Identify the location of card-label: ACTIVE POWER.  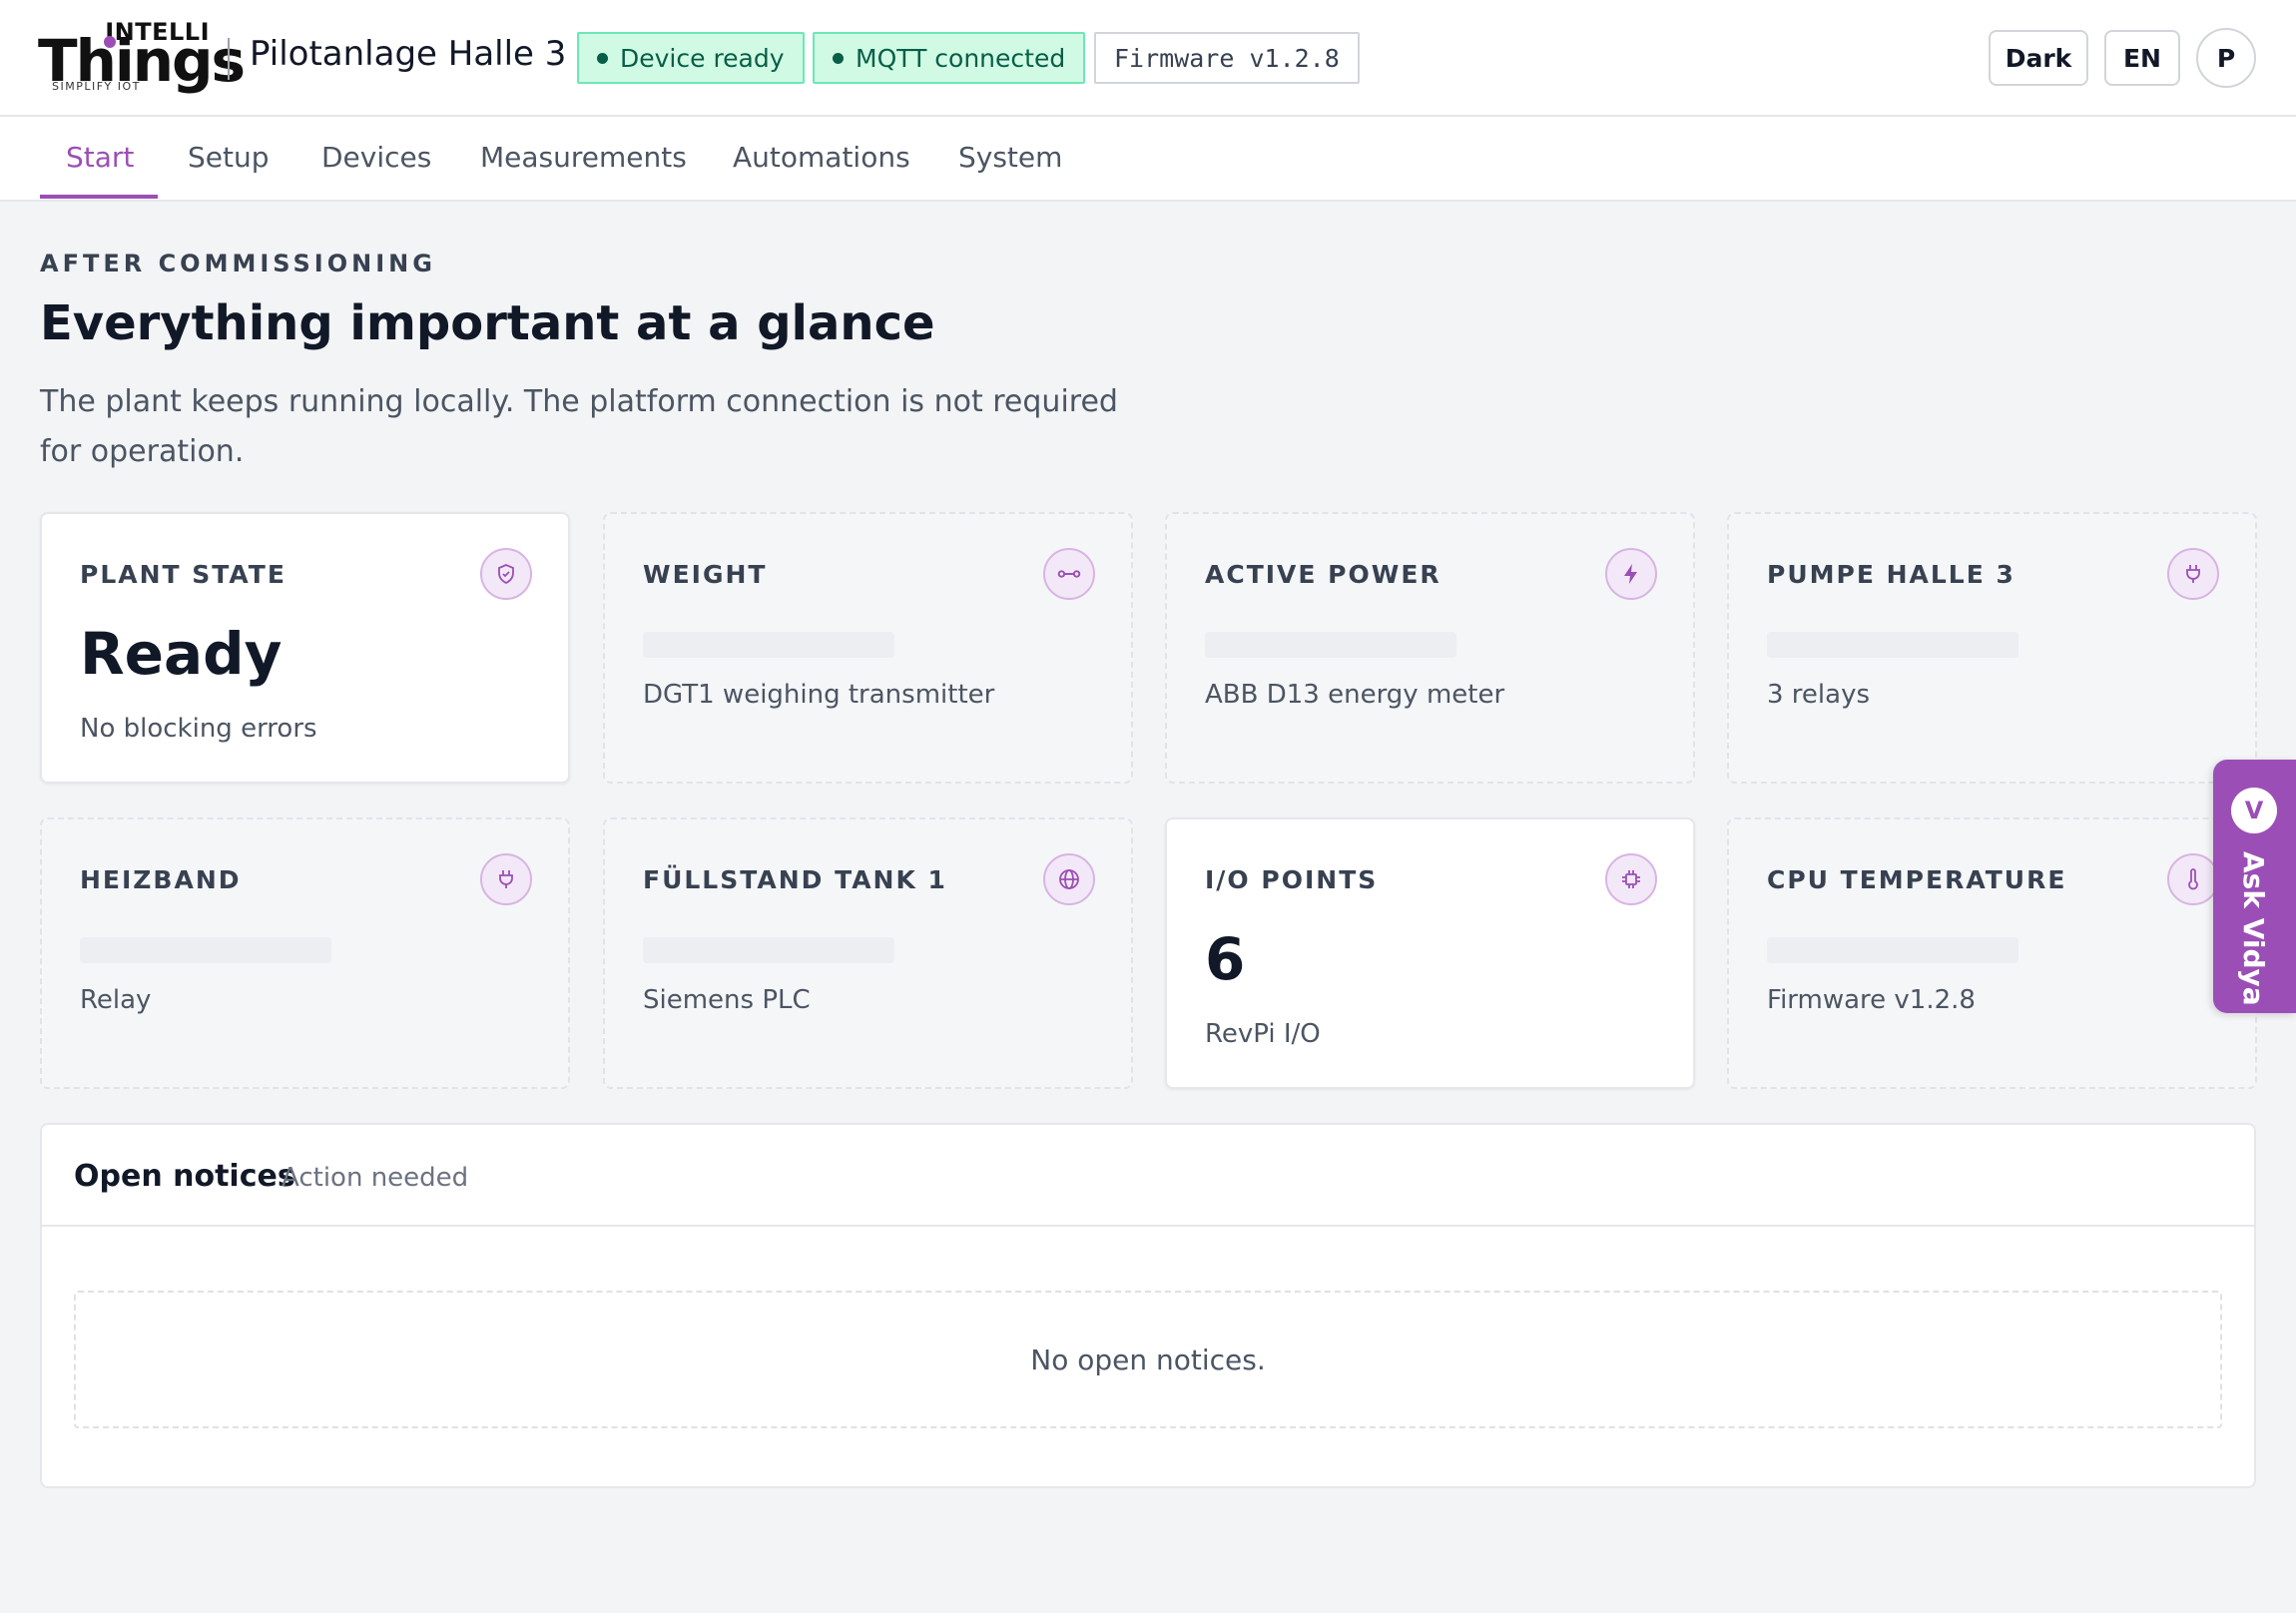
(1323, 574).